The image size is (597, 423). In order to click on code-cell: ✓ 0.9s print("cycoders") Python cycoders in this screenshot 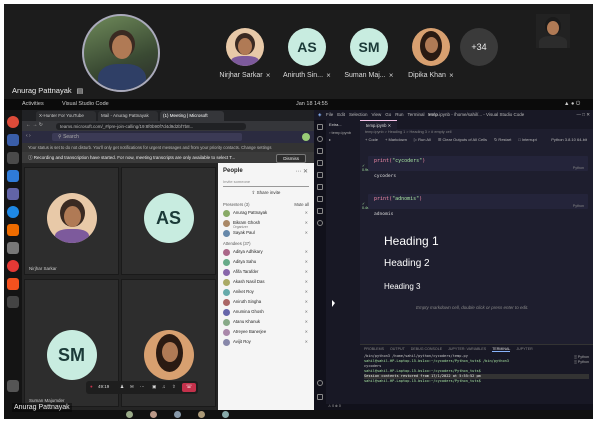, I will do `click(475, 169)`.